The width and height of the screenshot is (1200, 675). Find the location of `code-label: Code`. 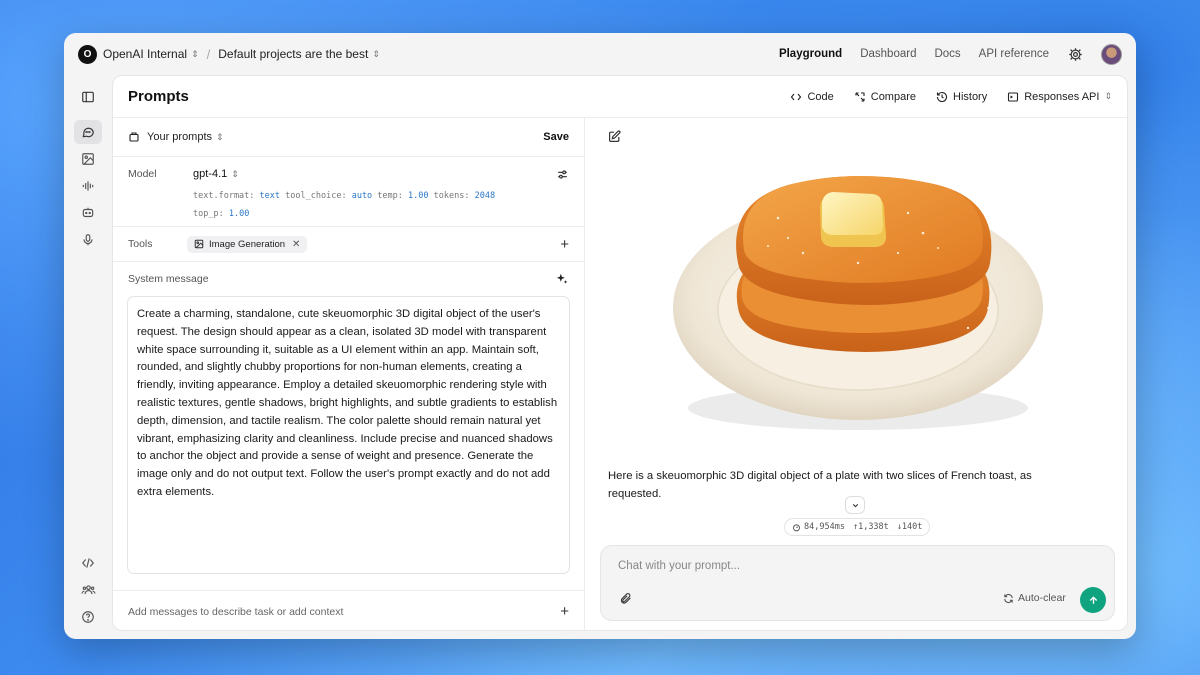

code-label: Code is located at coordinates (820, 96).